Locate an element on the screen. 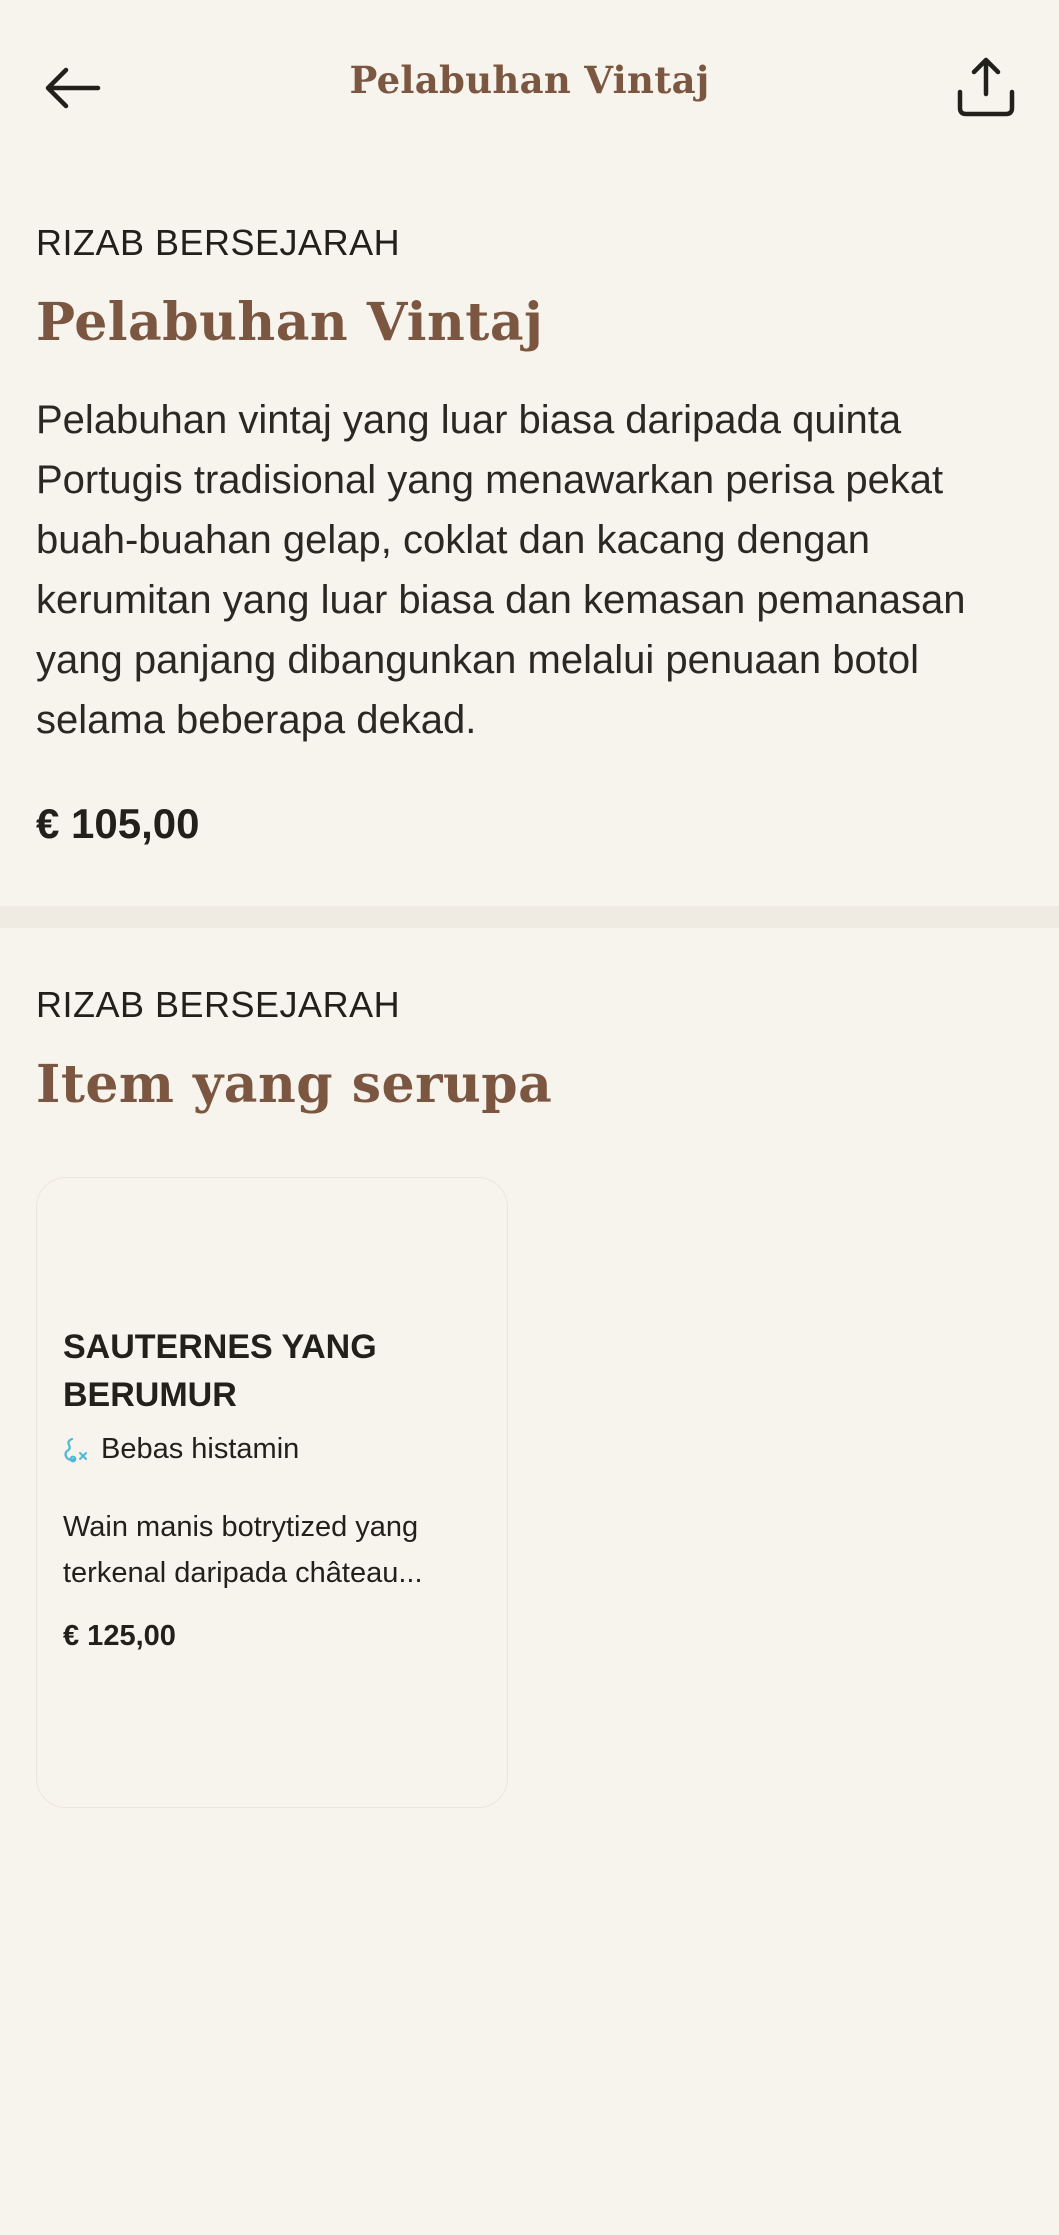 The image size is (1059, 2235). share-button is located at coordinates (986, 86).